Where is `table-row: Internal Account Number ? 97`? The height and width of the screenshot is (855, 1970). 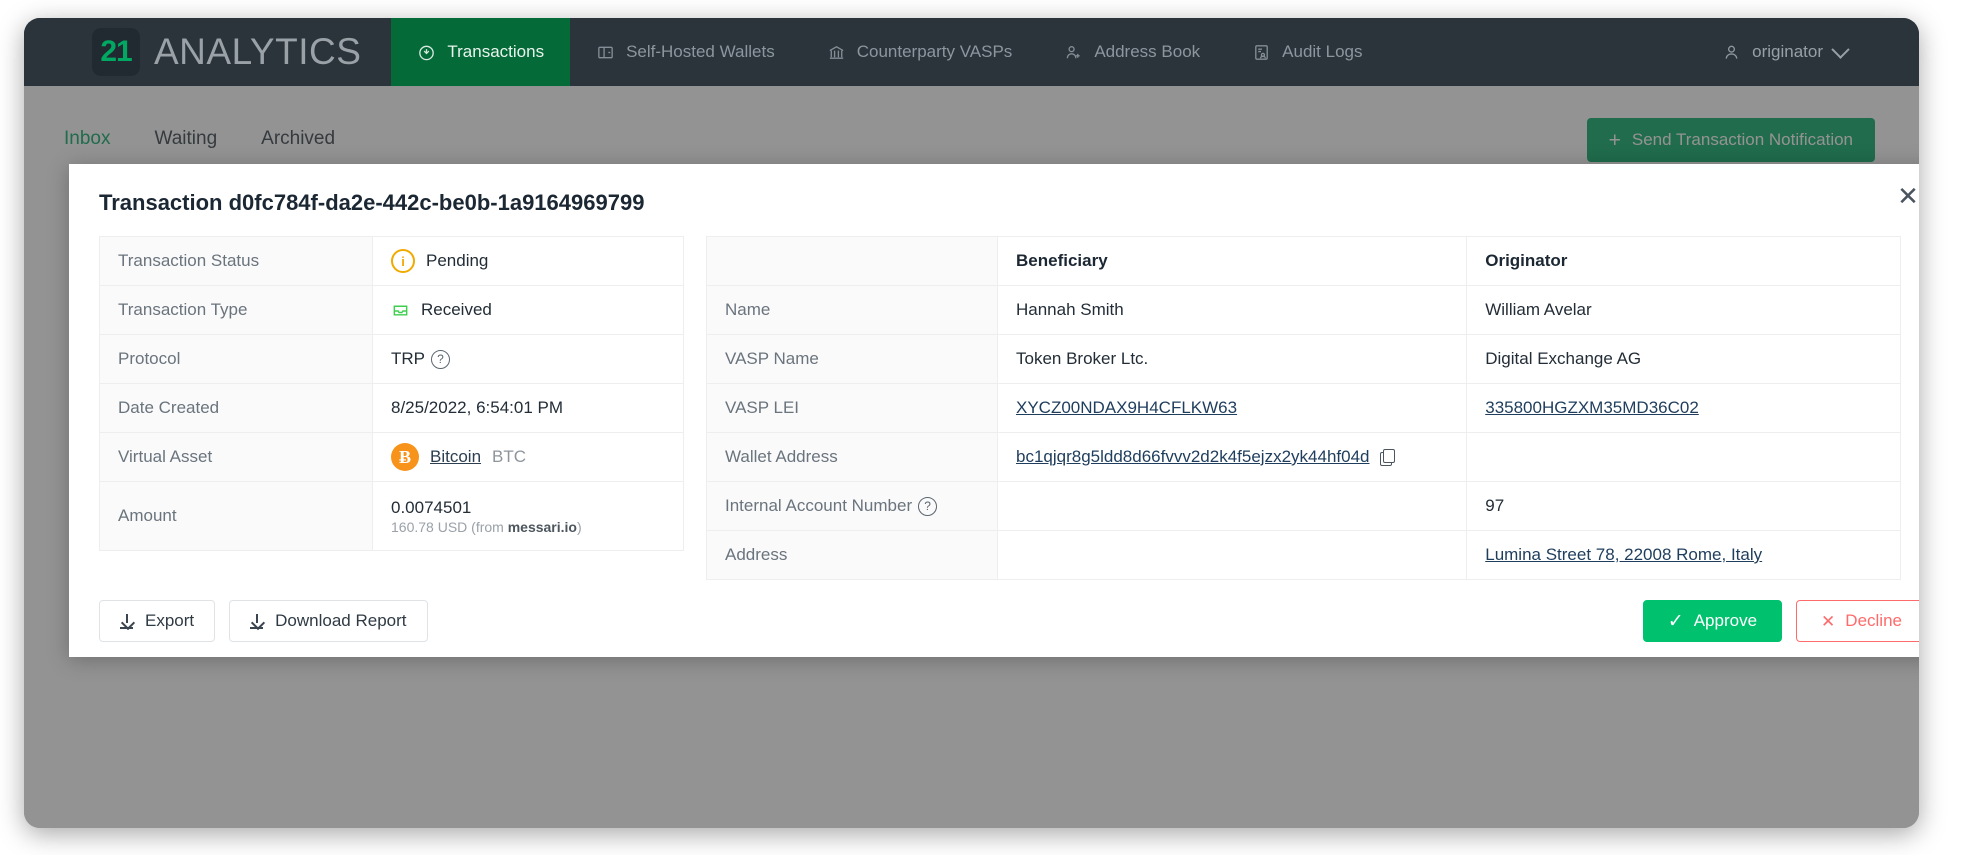
table-row: Internal Account Number ? 97 is located at coordinates (1303, 506).